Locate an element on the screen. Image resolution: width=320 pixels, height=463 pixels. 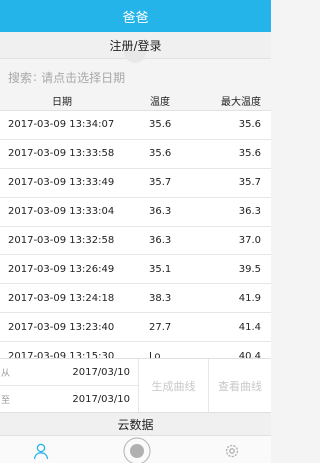
cell-date: 2017-03-09 13:33:49 is located at coordinates (61, 183).